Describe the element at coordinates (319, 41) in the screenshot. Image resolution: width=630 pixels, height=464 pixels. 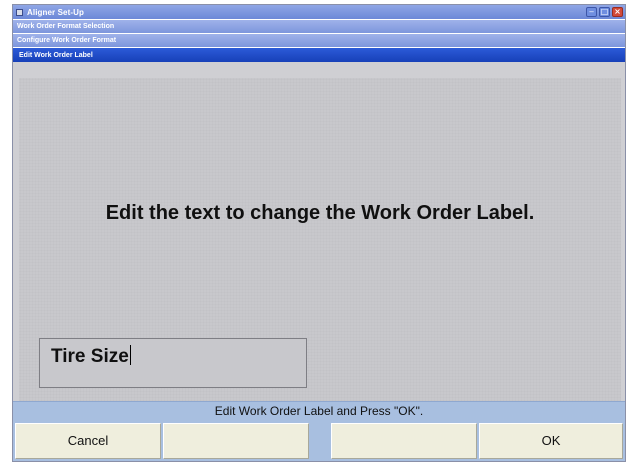
I see `breadcrumb-configure-work-order-format: Configure Work Order Format` at that location.